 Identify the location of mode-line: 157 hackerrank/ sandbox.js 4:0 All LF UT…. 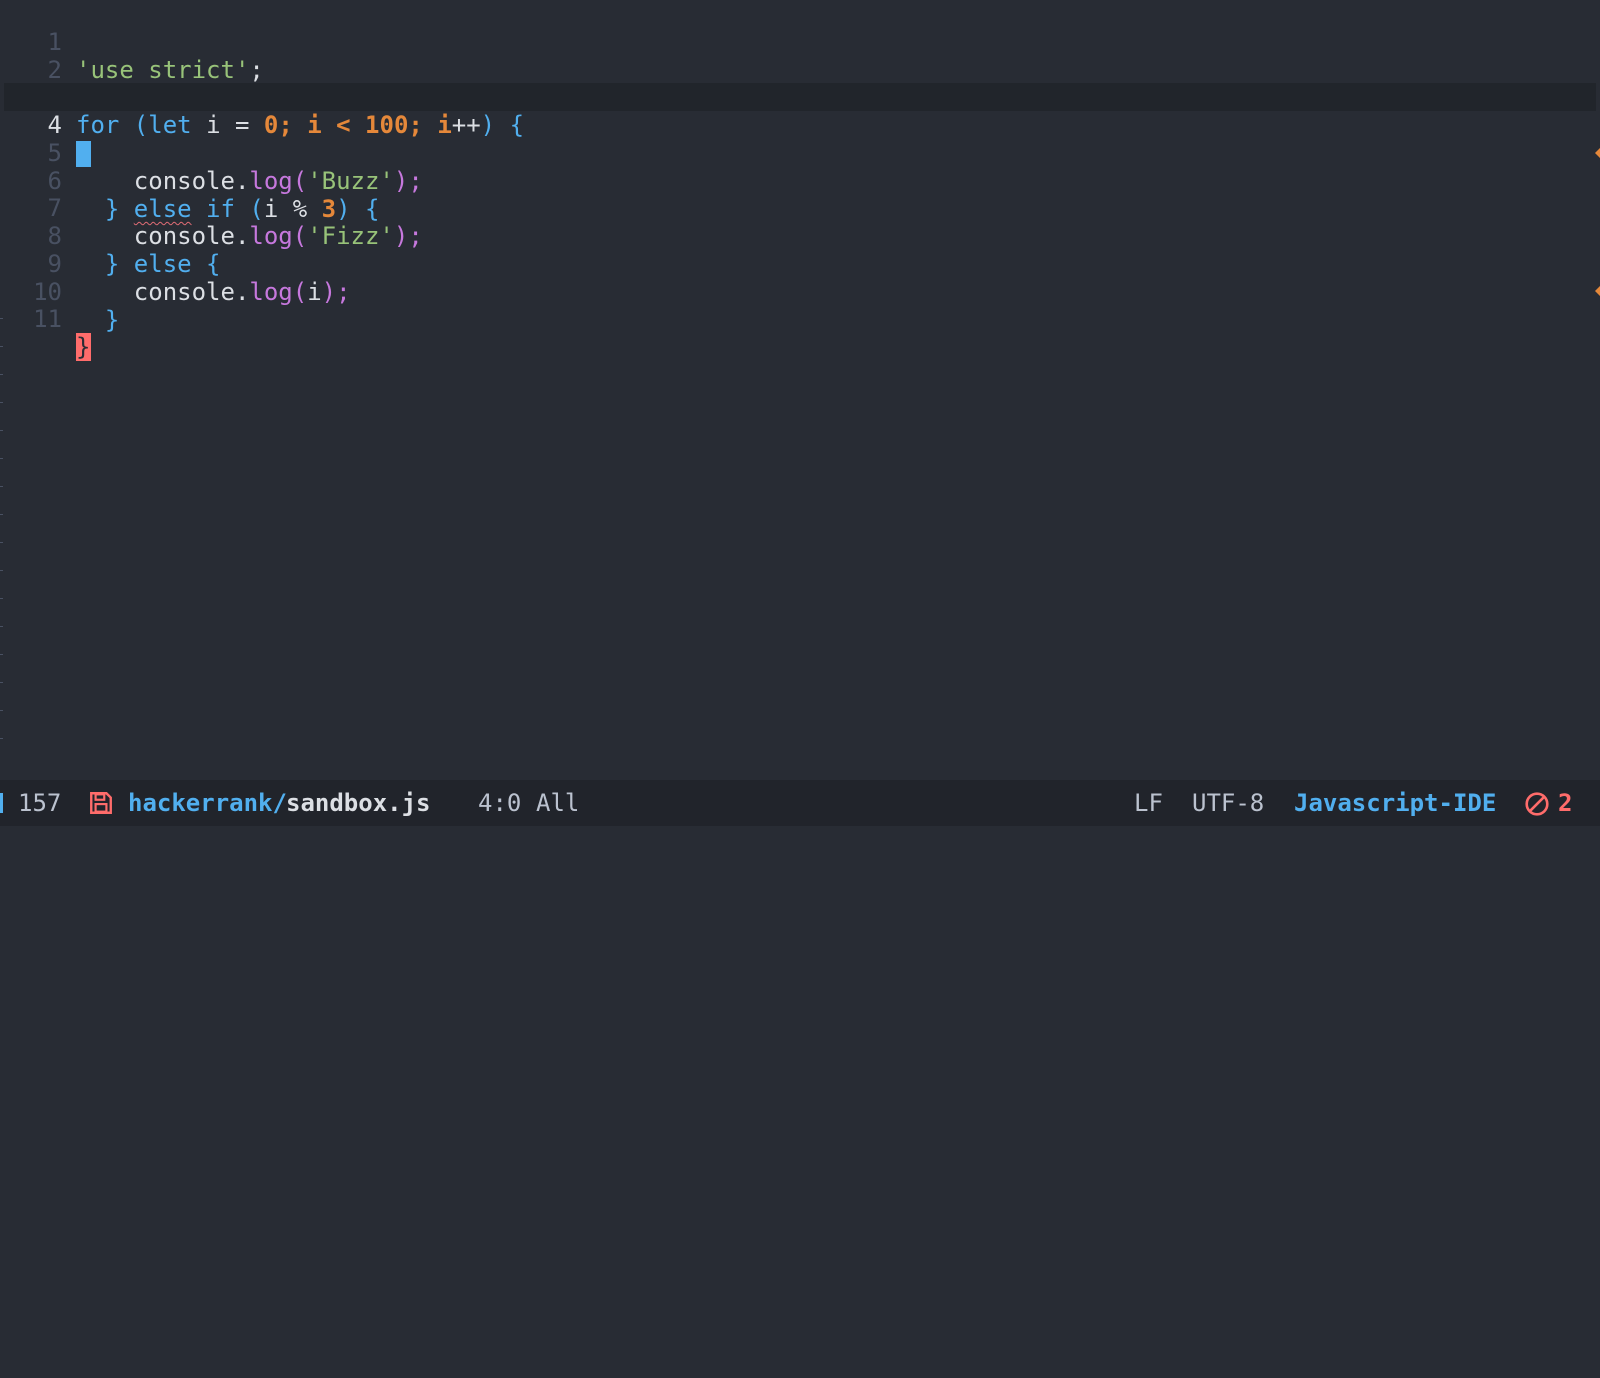
(800, 803).